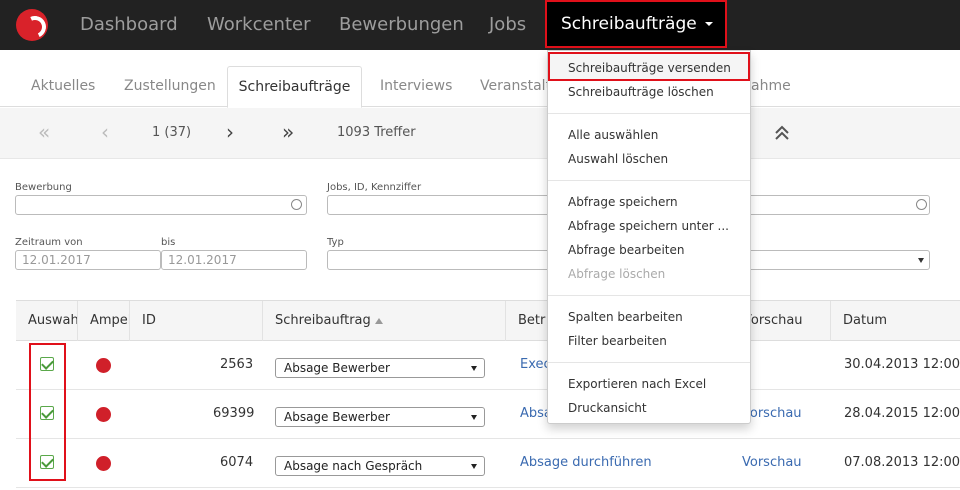 This screenshot has height=490, width=960. I want to click on tab-veranstaltungen: Veranstalt, so click(515, 86).